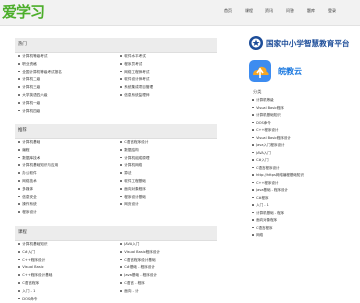 This screenshot has width=360, height=303. I want to click on list-item: 计算机基础知识与应用, so click(38, 166).